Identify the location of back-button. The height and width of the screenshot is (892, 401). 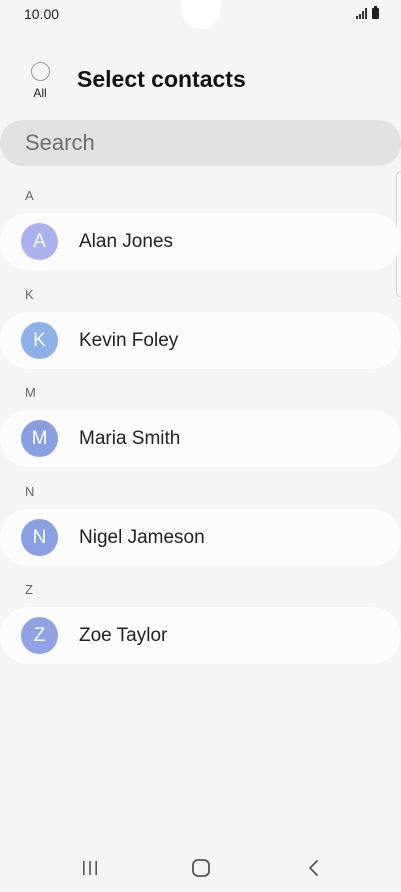
(314, 868).